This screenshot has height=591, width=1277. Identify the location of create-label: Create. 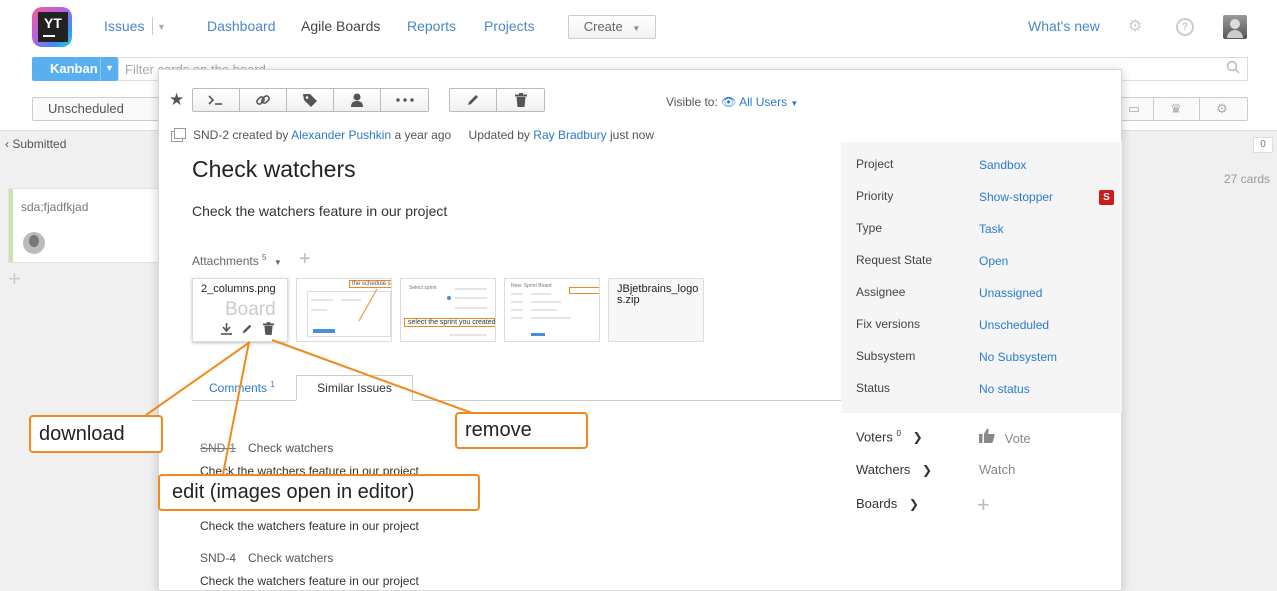
(603, 26).